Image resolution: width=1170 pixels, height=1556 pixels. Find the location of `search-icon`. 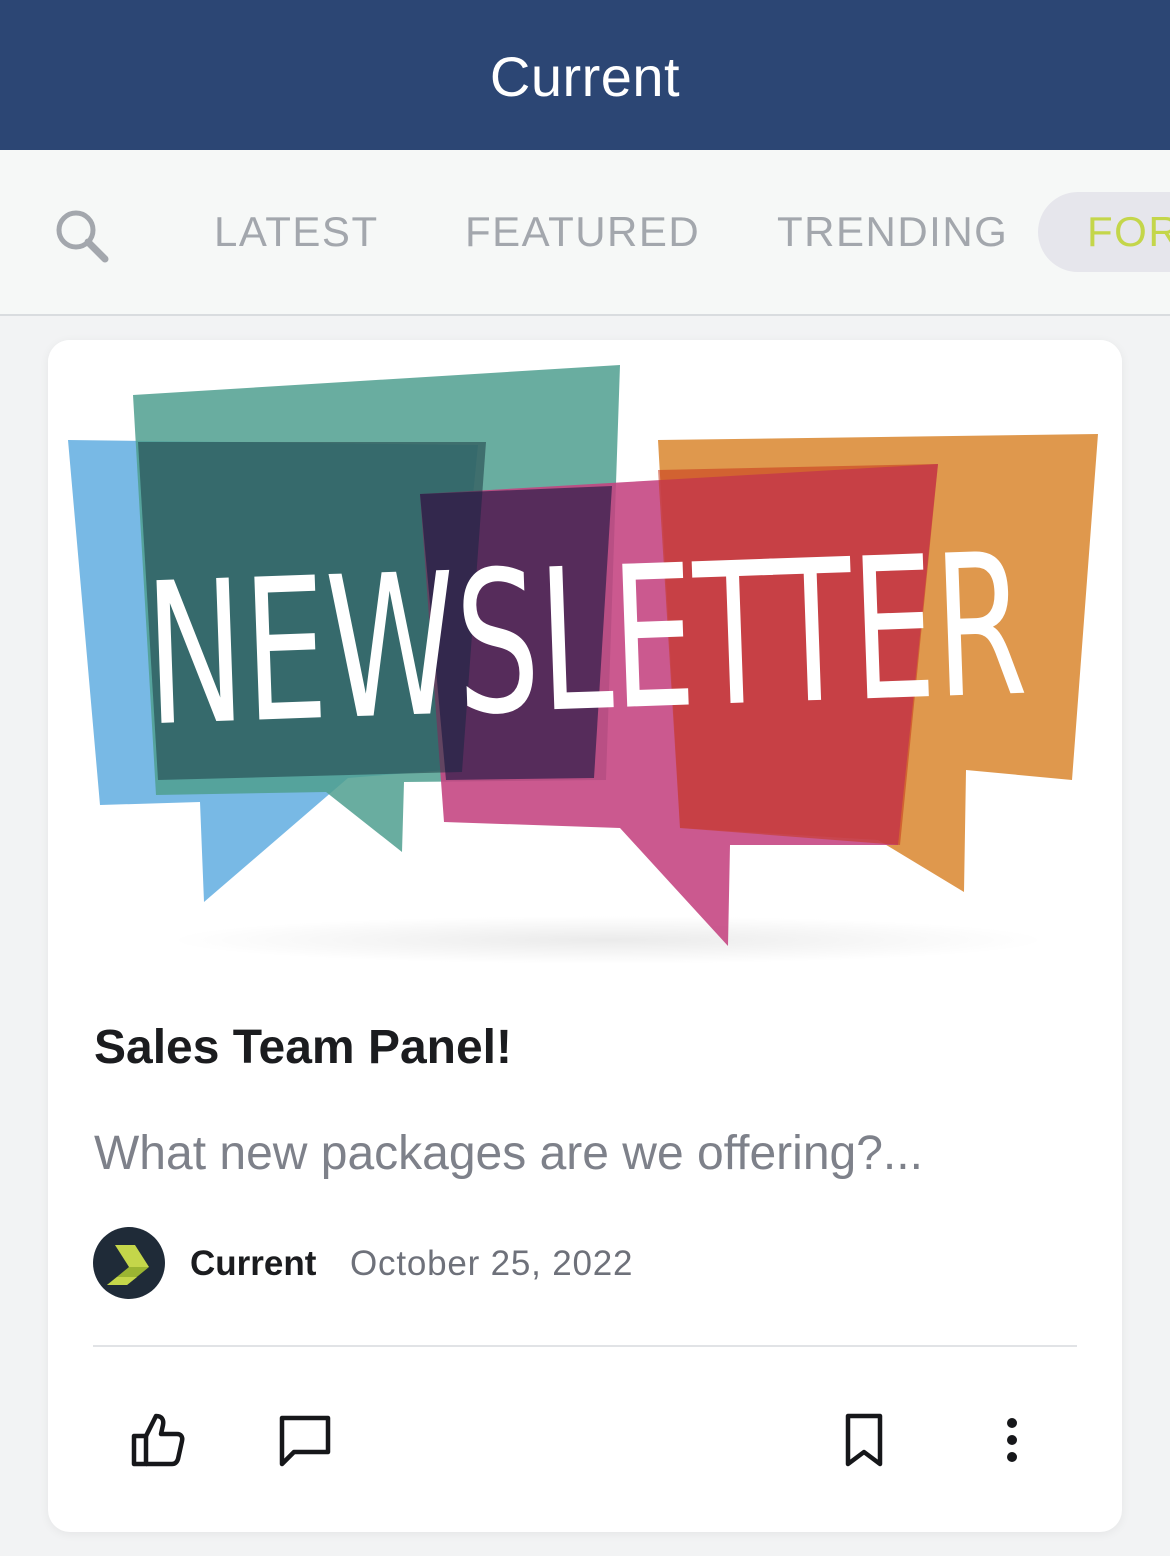

search-icon is located at coordinates (82, 236).